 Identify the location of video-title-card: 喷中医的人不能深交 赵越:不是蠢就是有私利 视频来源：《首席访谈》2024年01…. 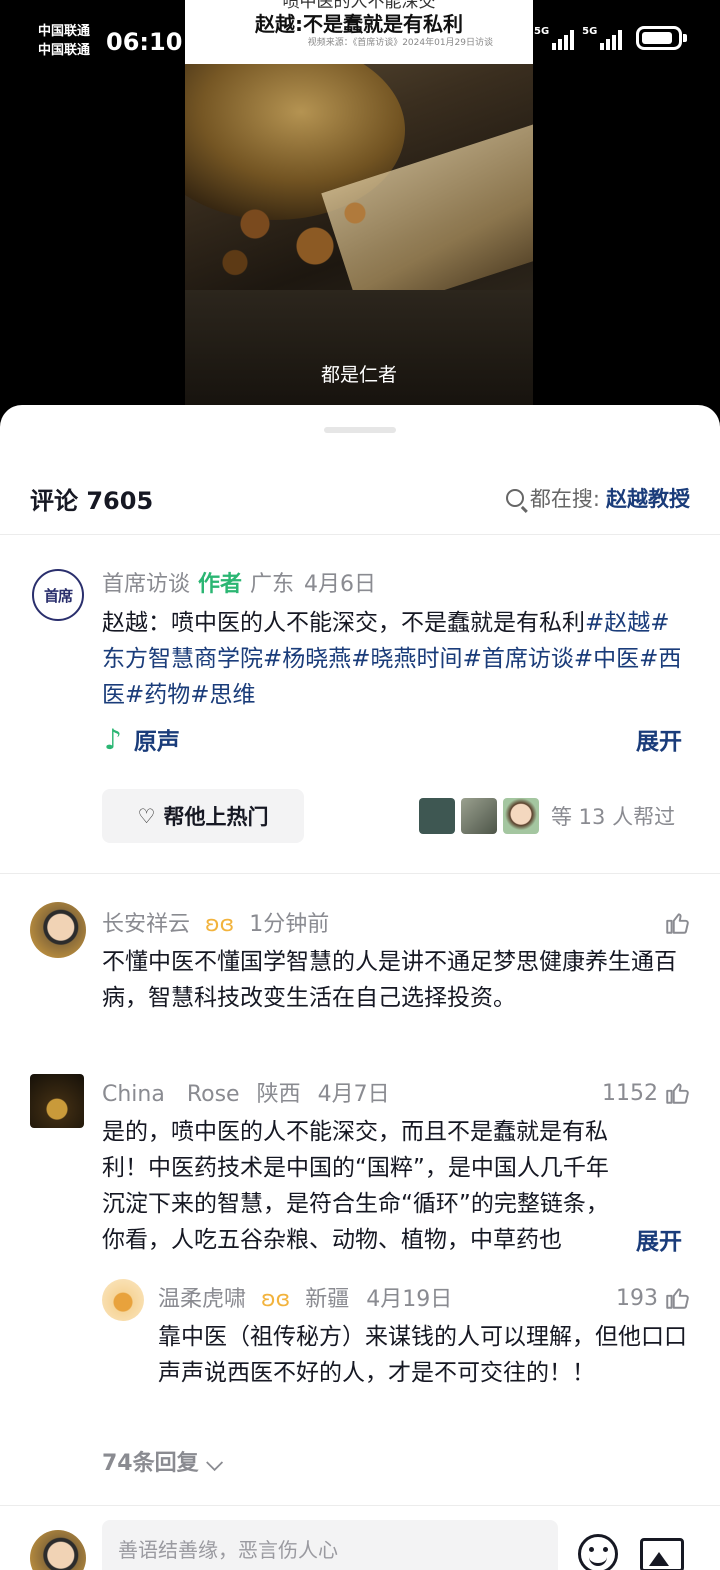
(359, 32).